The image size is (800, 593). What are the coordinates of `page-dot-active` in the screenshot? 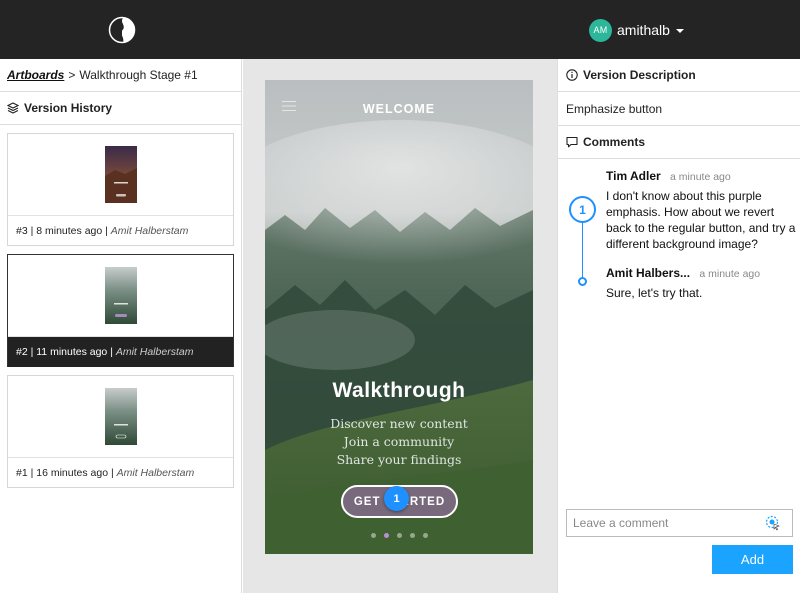 It's located at (386, 535).